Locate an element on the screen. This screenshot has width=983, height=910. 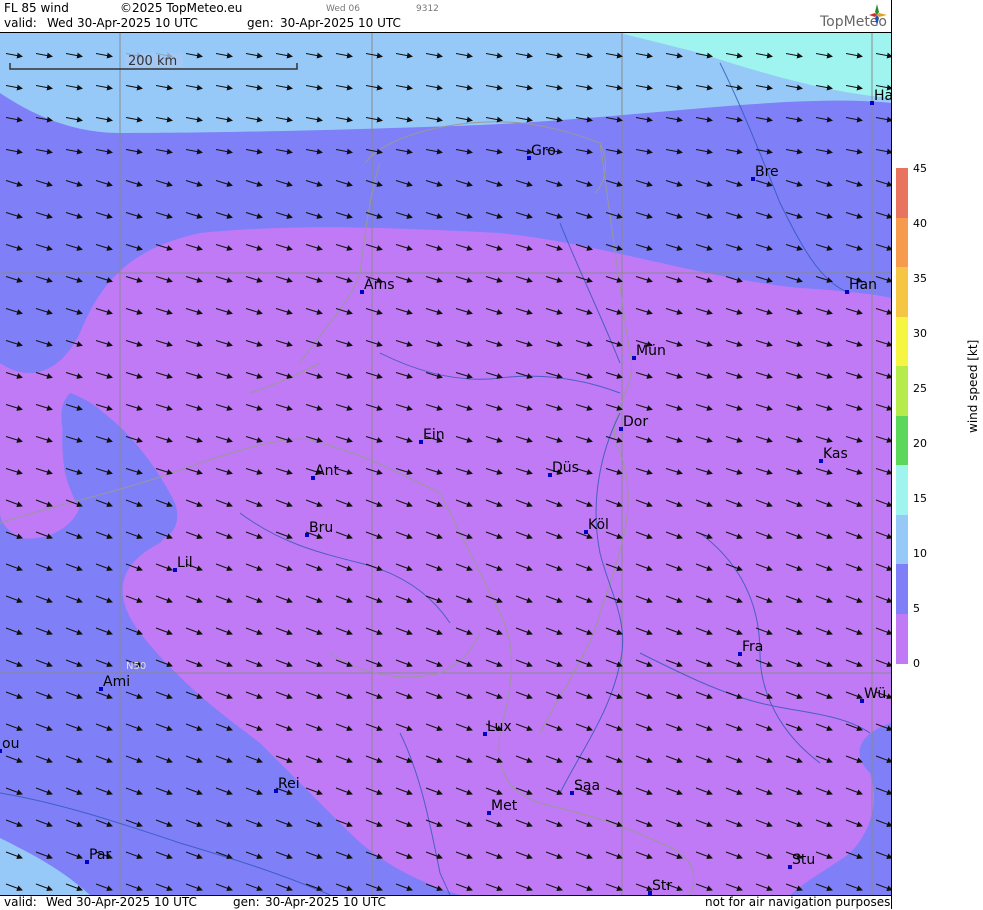
legend-color-bar is located at coordinates (902, 416).